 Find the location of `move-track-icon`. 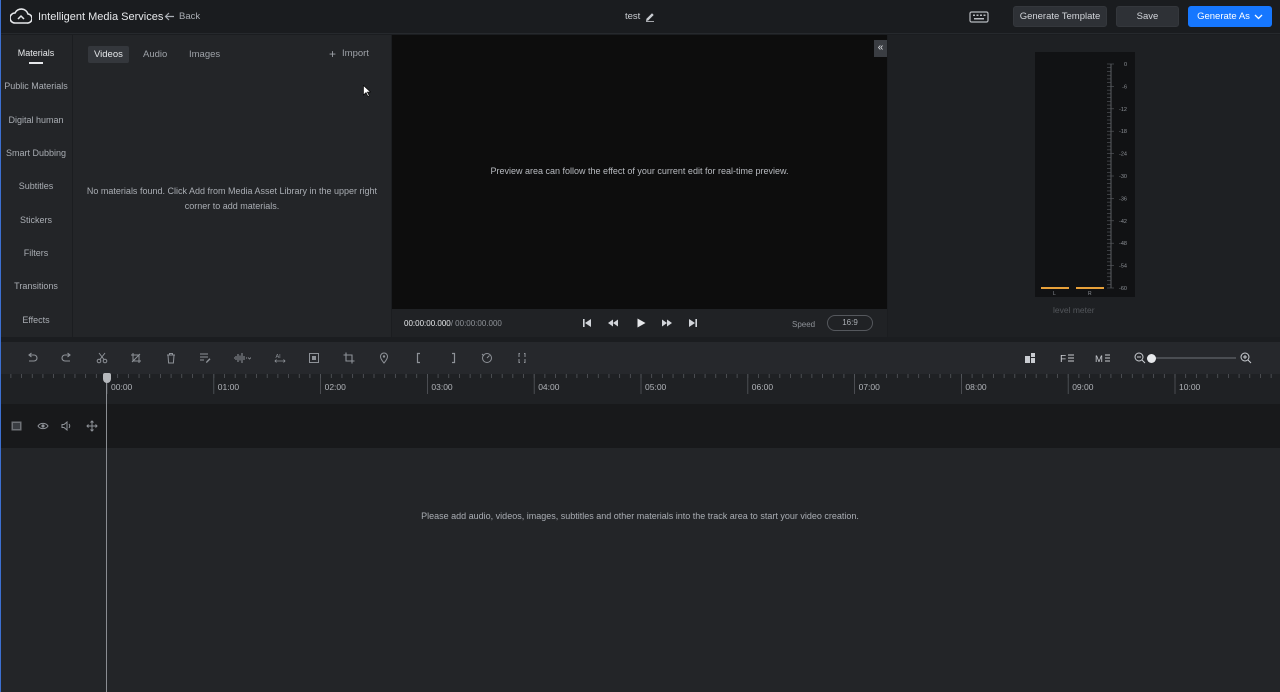

move-track-icon is located at coordinates (92, 426).